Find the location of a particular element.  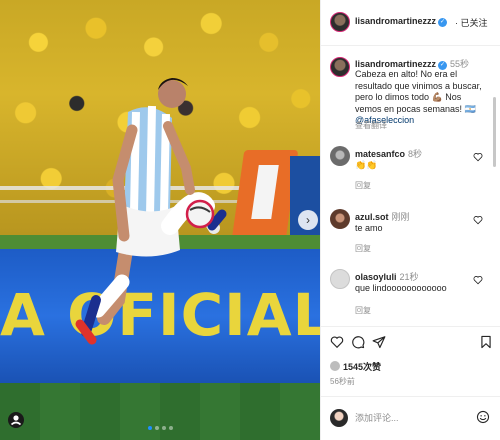

comment-text: te amo is located at coordinates (369, 228).